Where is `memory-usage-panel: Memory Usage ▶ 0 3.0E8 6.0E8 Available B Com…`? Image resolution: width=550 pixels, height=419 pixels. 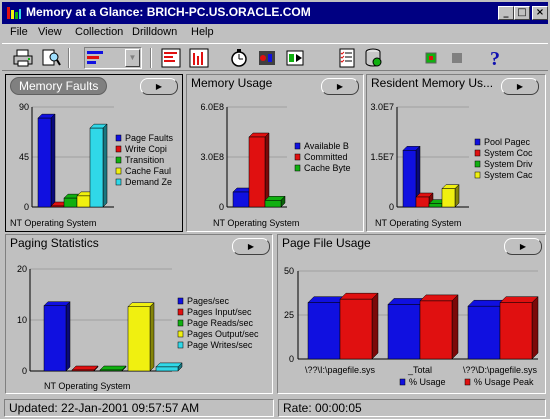
memory-usage-panel: Memory Usage ▶ 0 3.0E8 6.0E8 Available B Com… is located at coordinates (275, 153).